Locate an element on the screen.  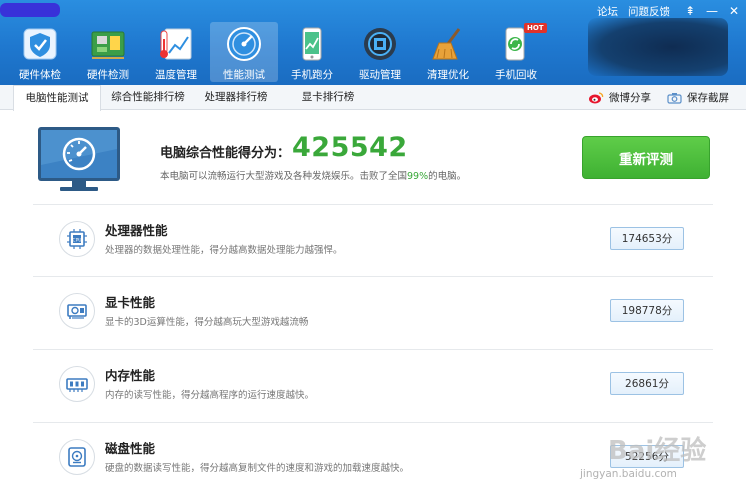
item-score-badge: 198778分 is located at coordinates (647, 310).